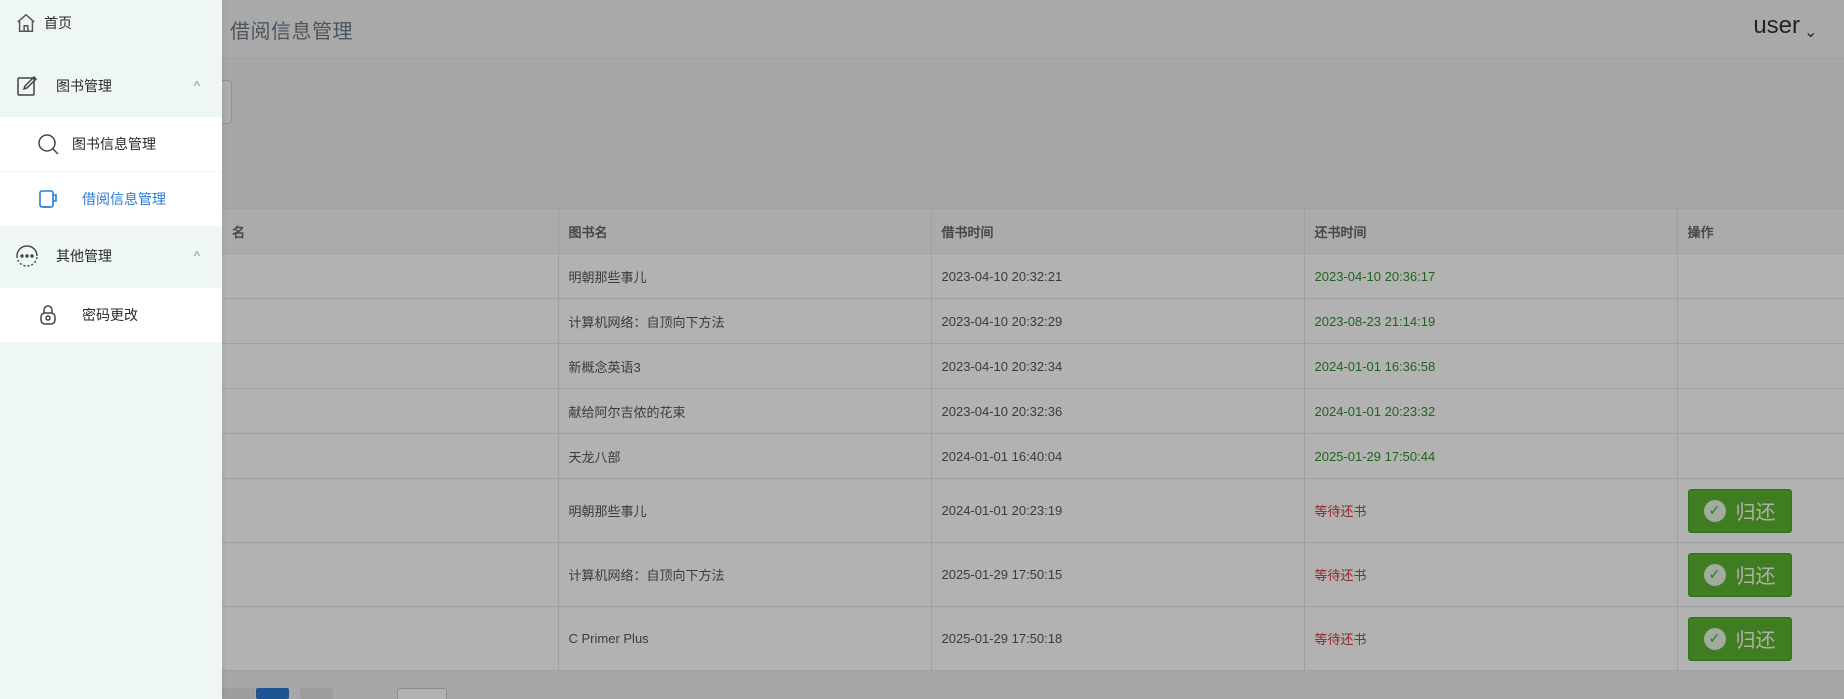  Describe the element at coordinates (745, 456) in the screenshot. I see `book-cell: 天龙八部` at that location.